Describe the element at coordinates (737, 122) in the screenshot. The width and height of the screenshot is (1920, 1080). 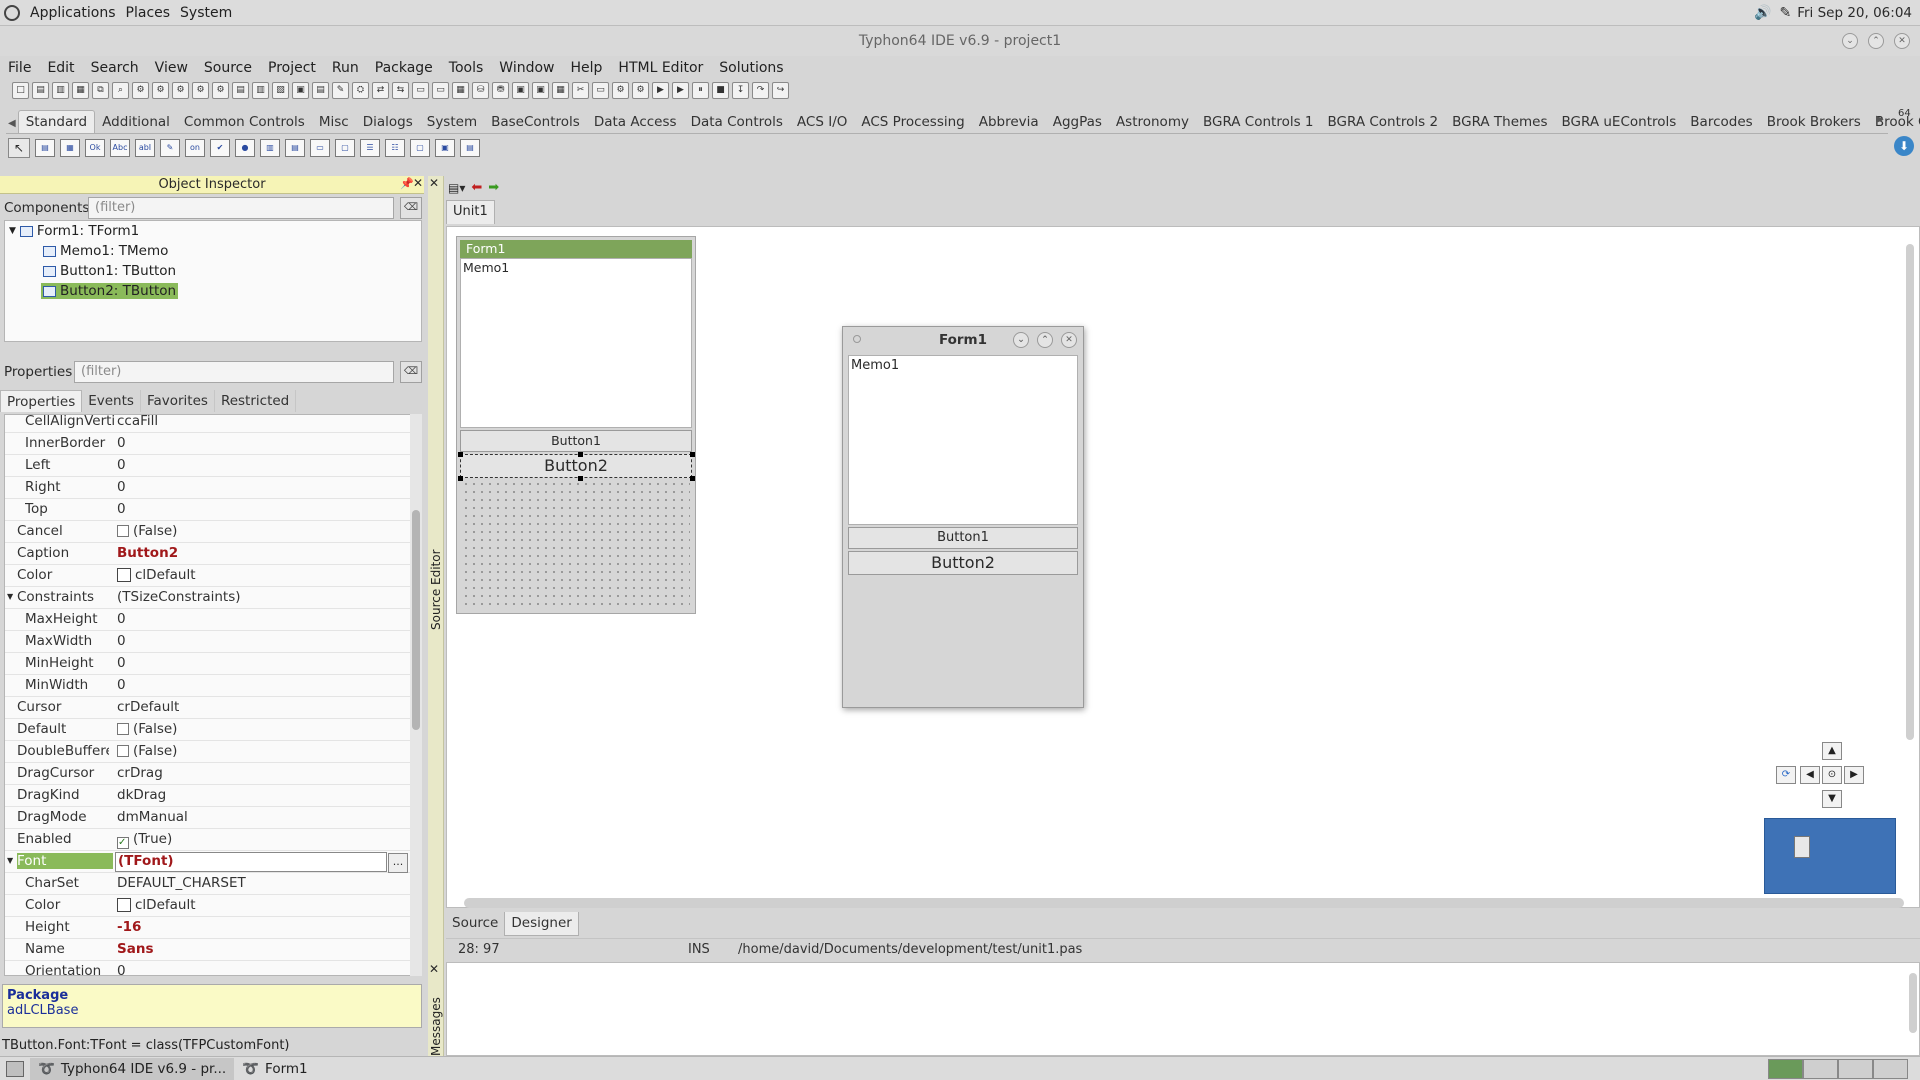
I see `palette-tab-data-controls: Data Controls` at that location.